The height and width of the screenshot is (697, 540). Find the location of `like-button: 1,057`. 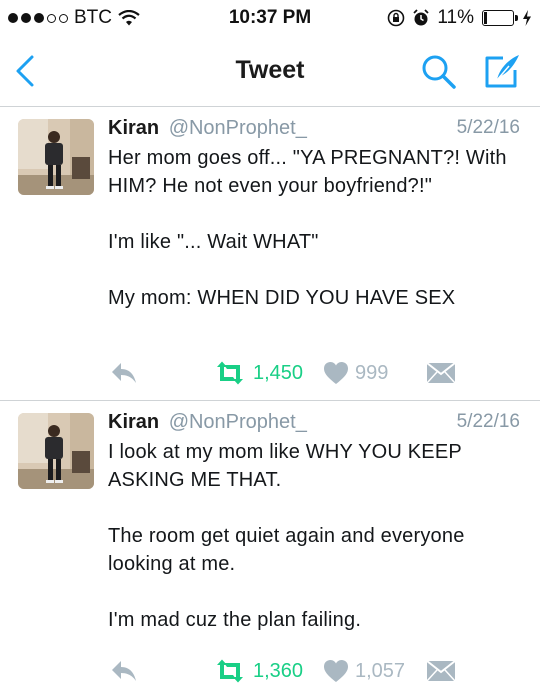

like-button: 1,057 is located at coordinates (364, 671).